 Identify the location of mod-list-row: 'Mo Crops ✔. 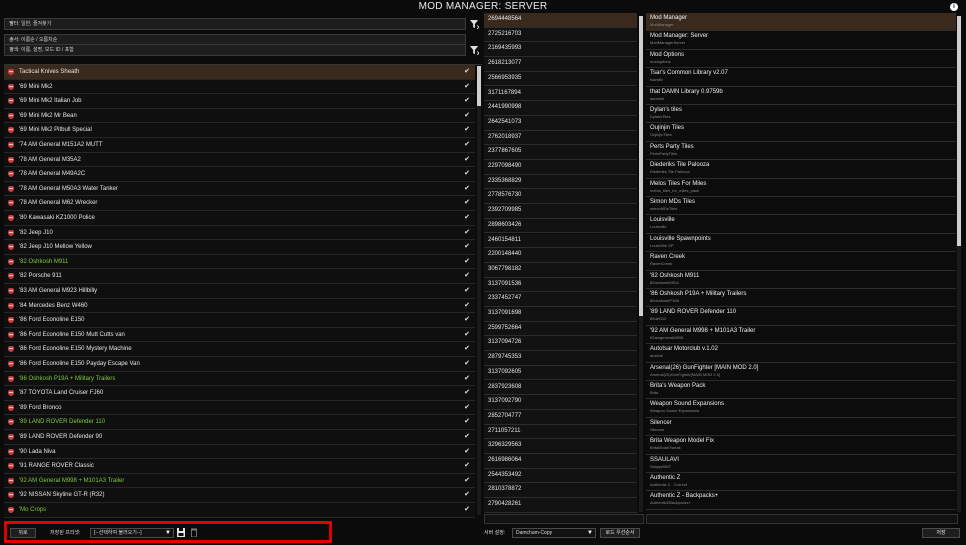
(239, 510).